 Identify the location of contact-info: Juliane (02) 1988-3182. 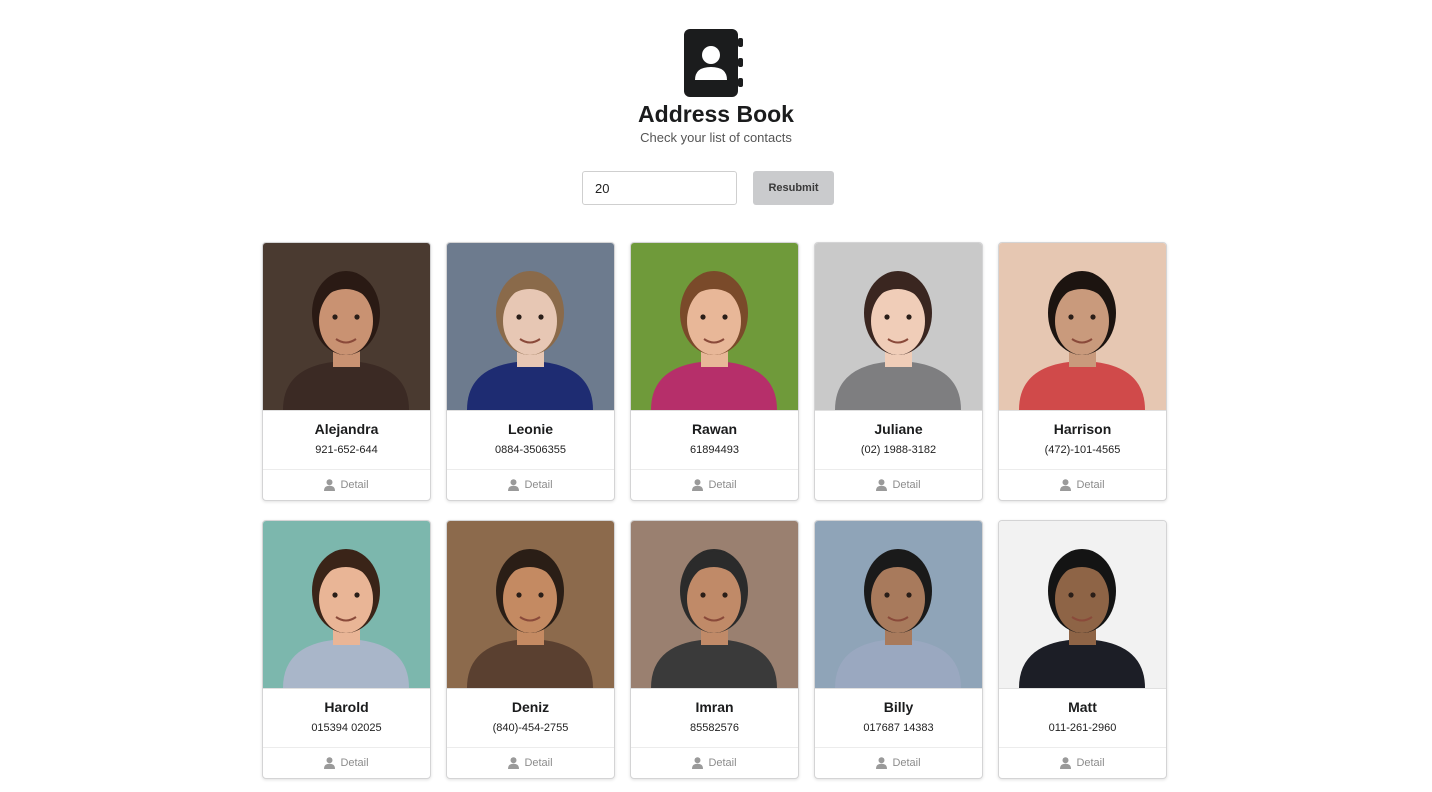
(898, 440).